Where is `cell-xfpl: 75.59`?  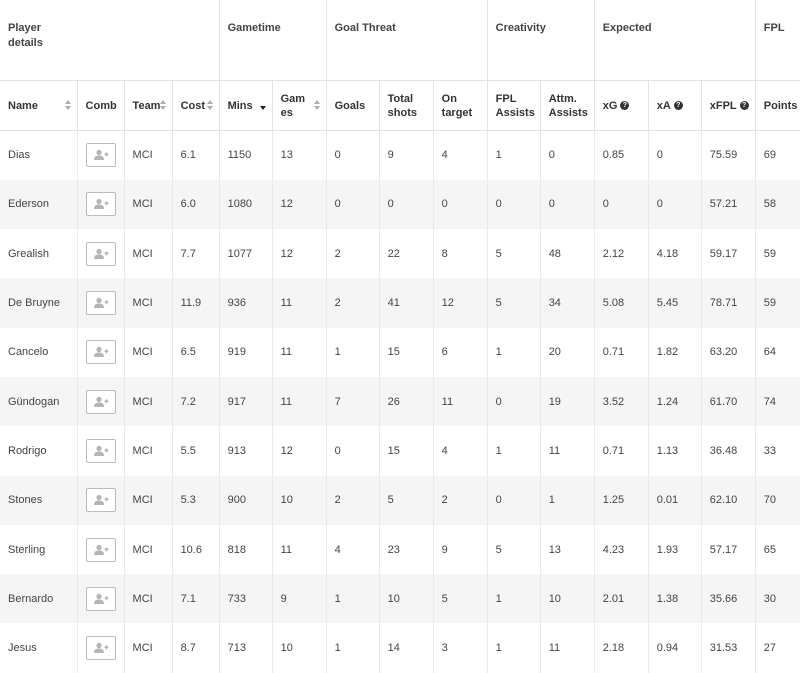 cell-xfpl: 75.59 is located at coordinates (728, 155).